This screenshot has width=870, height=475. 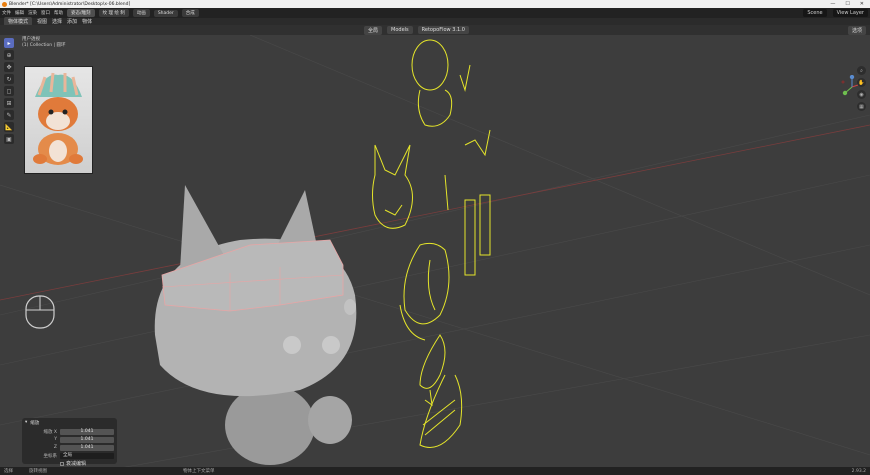 I want to click on menu-render: 渲染, so click(x=32, y=13).